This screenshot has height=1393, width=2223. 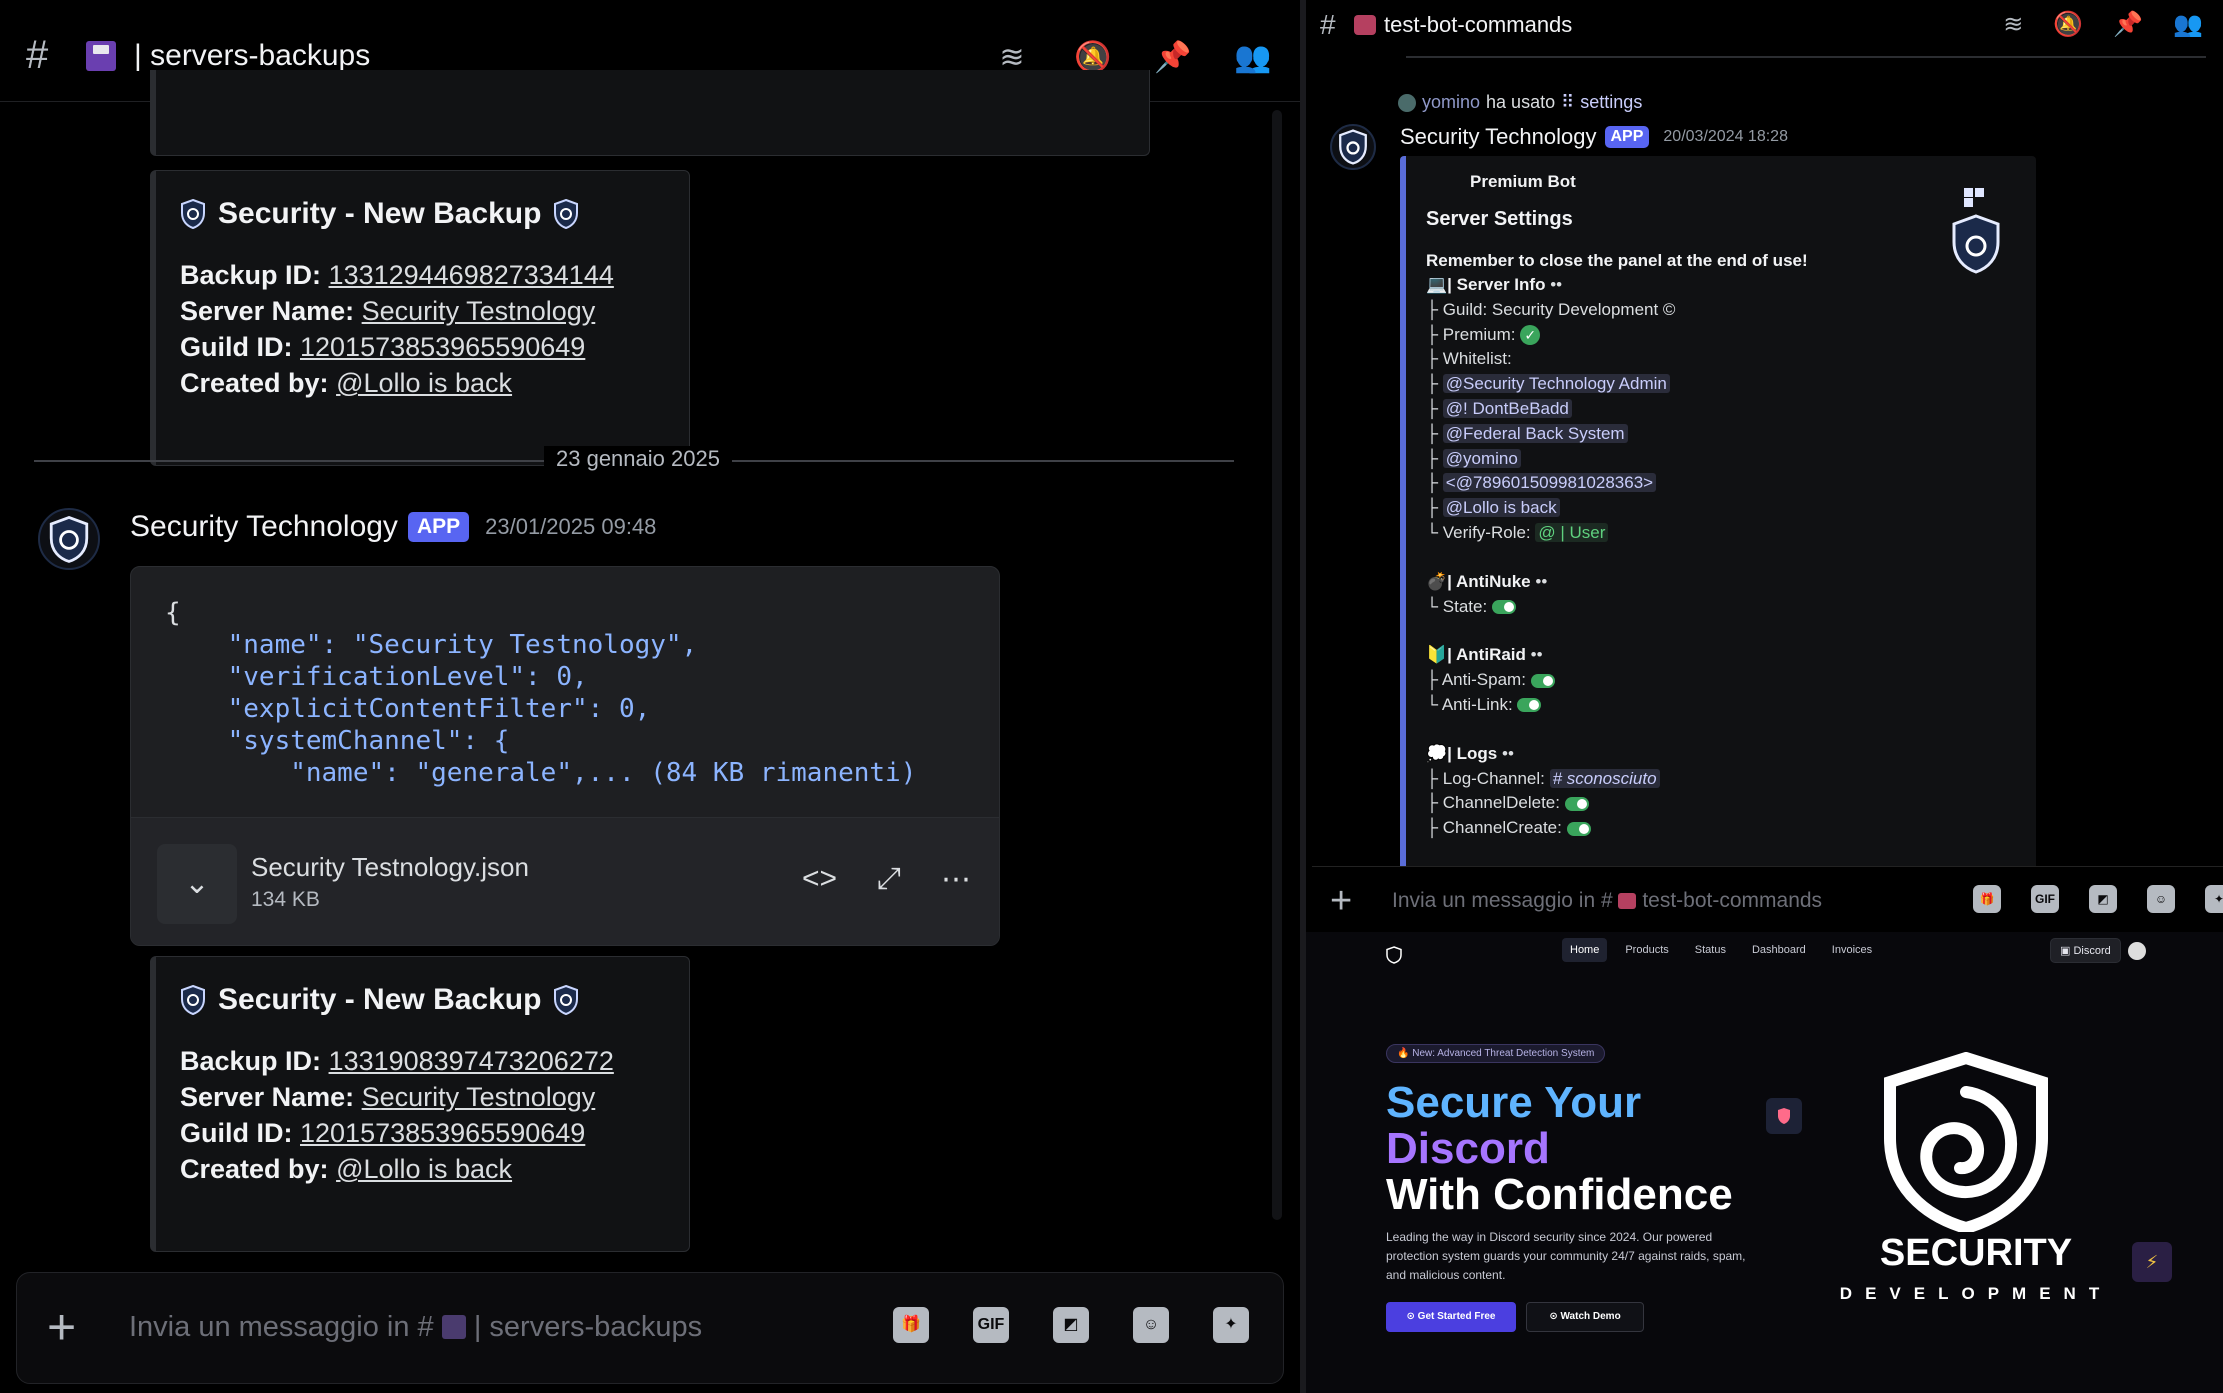 What do you see at coordinates (1451, 102) in the screenshot?
I see `reply-user: yomino` at bounding box center [1451, 102].